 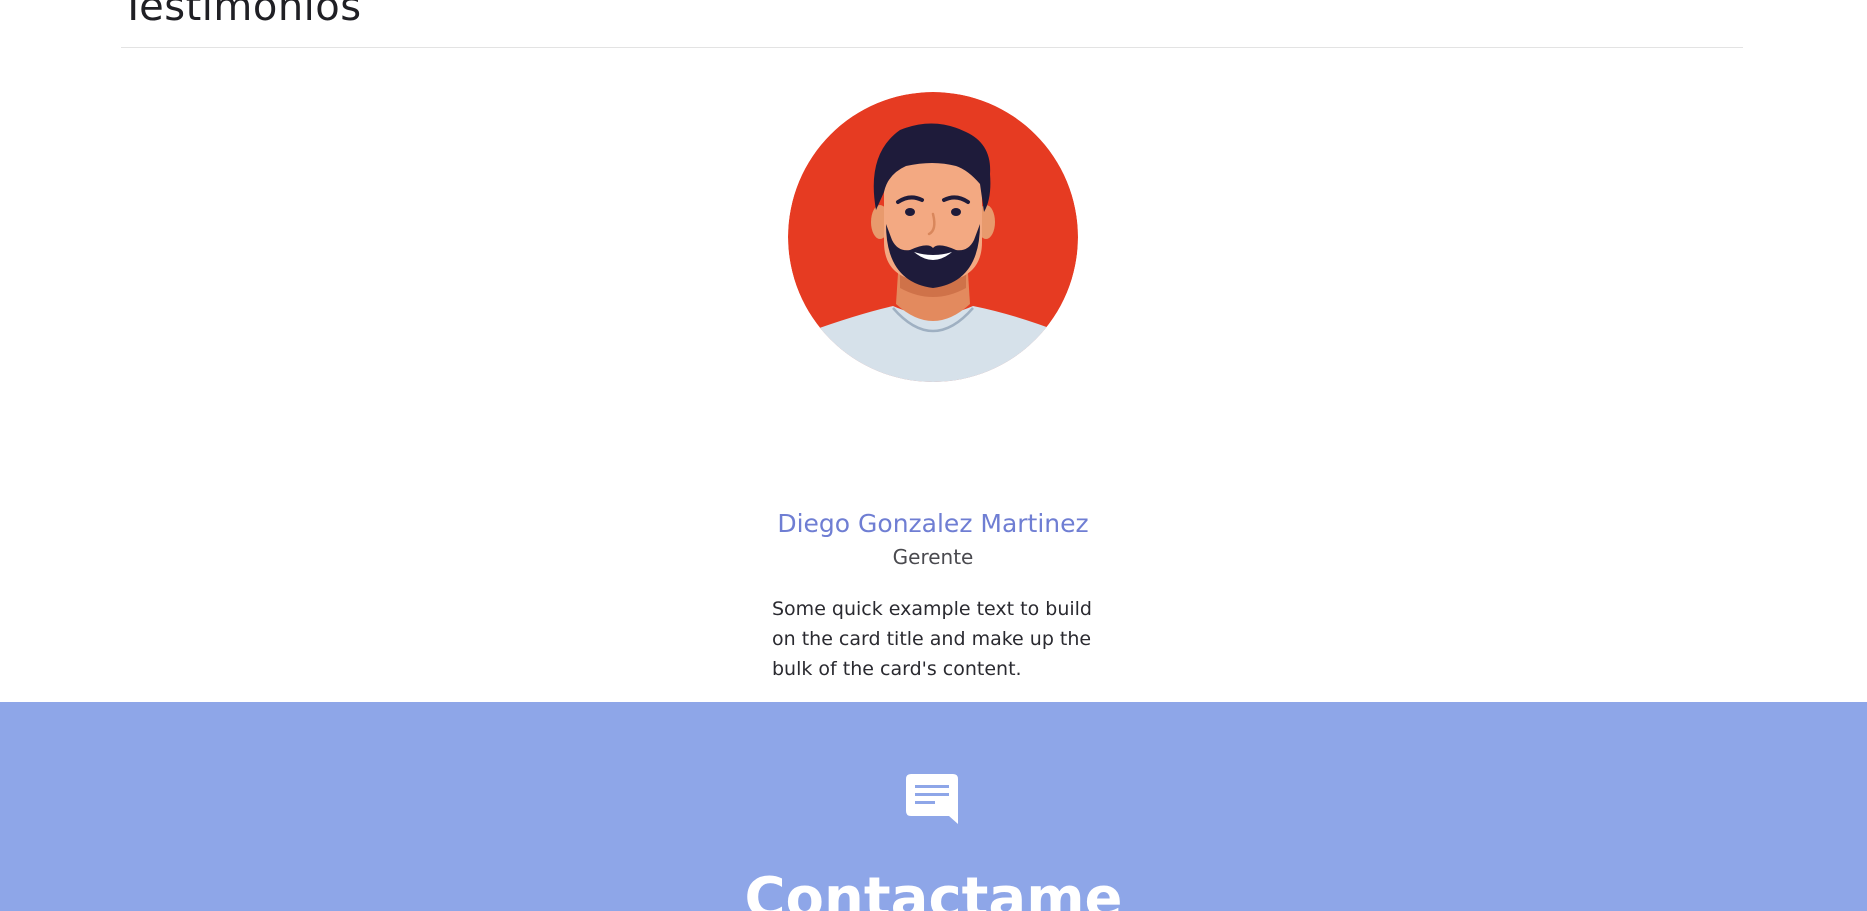 What do you see at coordinates (933, 523) in the screenshot?
I see `testimonial-name: Diego Gonzalez Martinez` at bounding box center [933, 523].